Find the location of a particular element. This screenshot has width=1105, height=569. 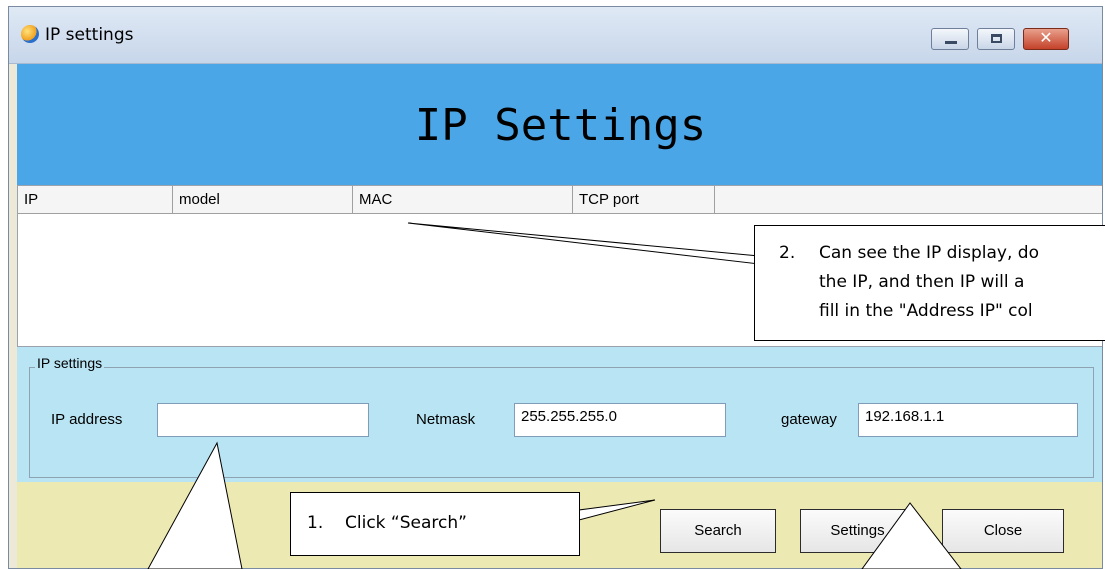

step1-callout: 1. Click “Search” is located at coordinates (435, 524).